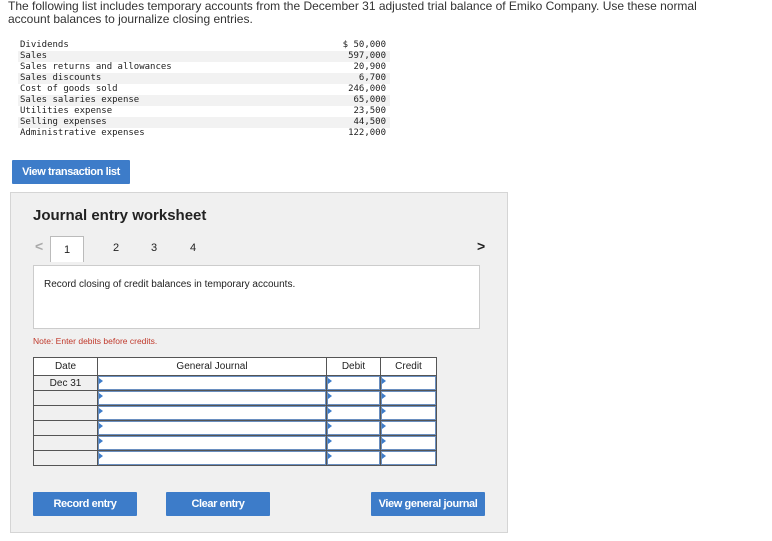 The image size is (772, 541). Describe the element at coordinates (369, 100) in the screenshot. I see `account-amount: 65,000` at that location.